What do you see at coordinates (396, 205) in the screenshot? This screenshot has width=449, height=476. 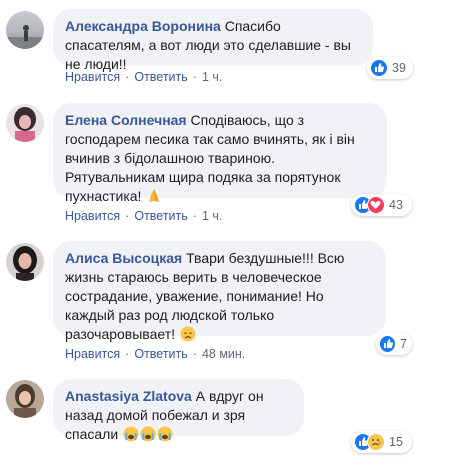 I see `reaction-count: 43` at bounding box center [396, 205].